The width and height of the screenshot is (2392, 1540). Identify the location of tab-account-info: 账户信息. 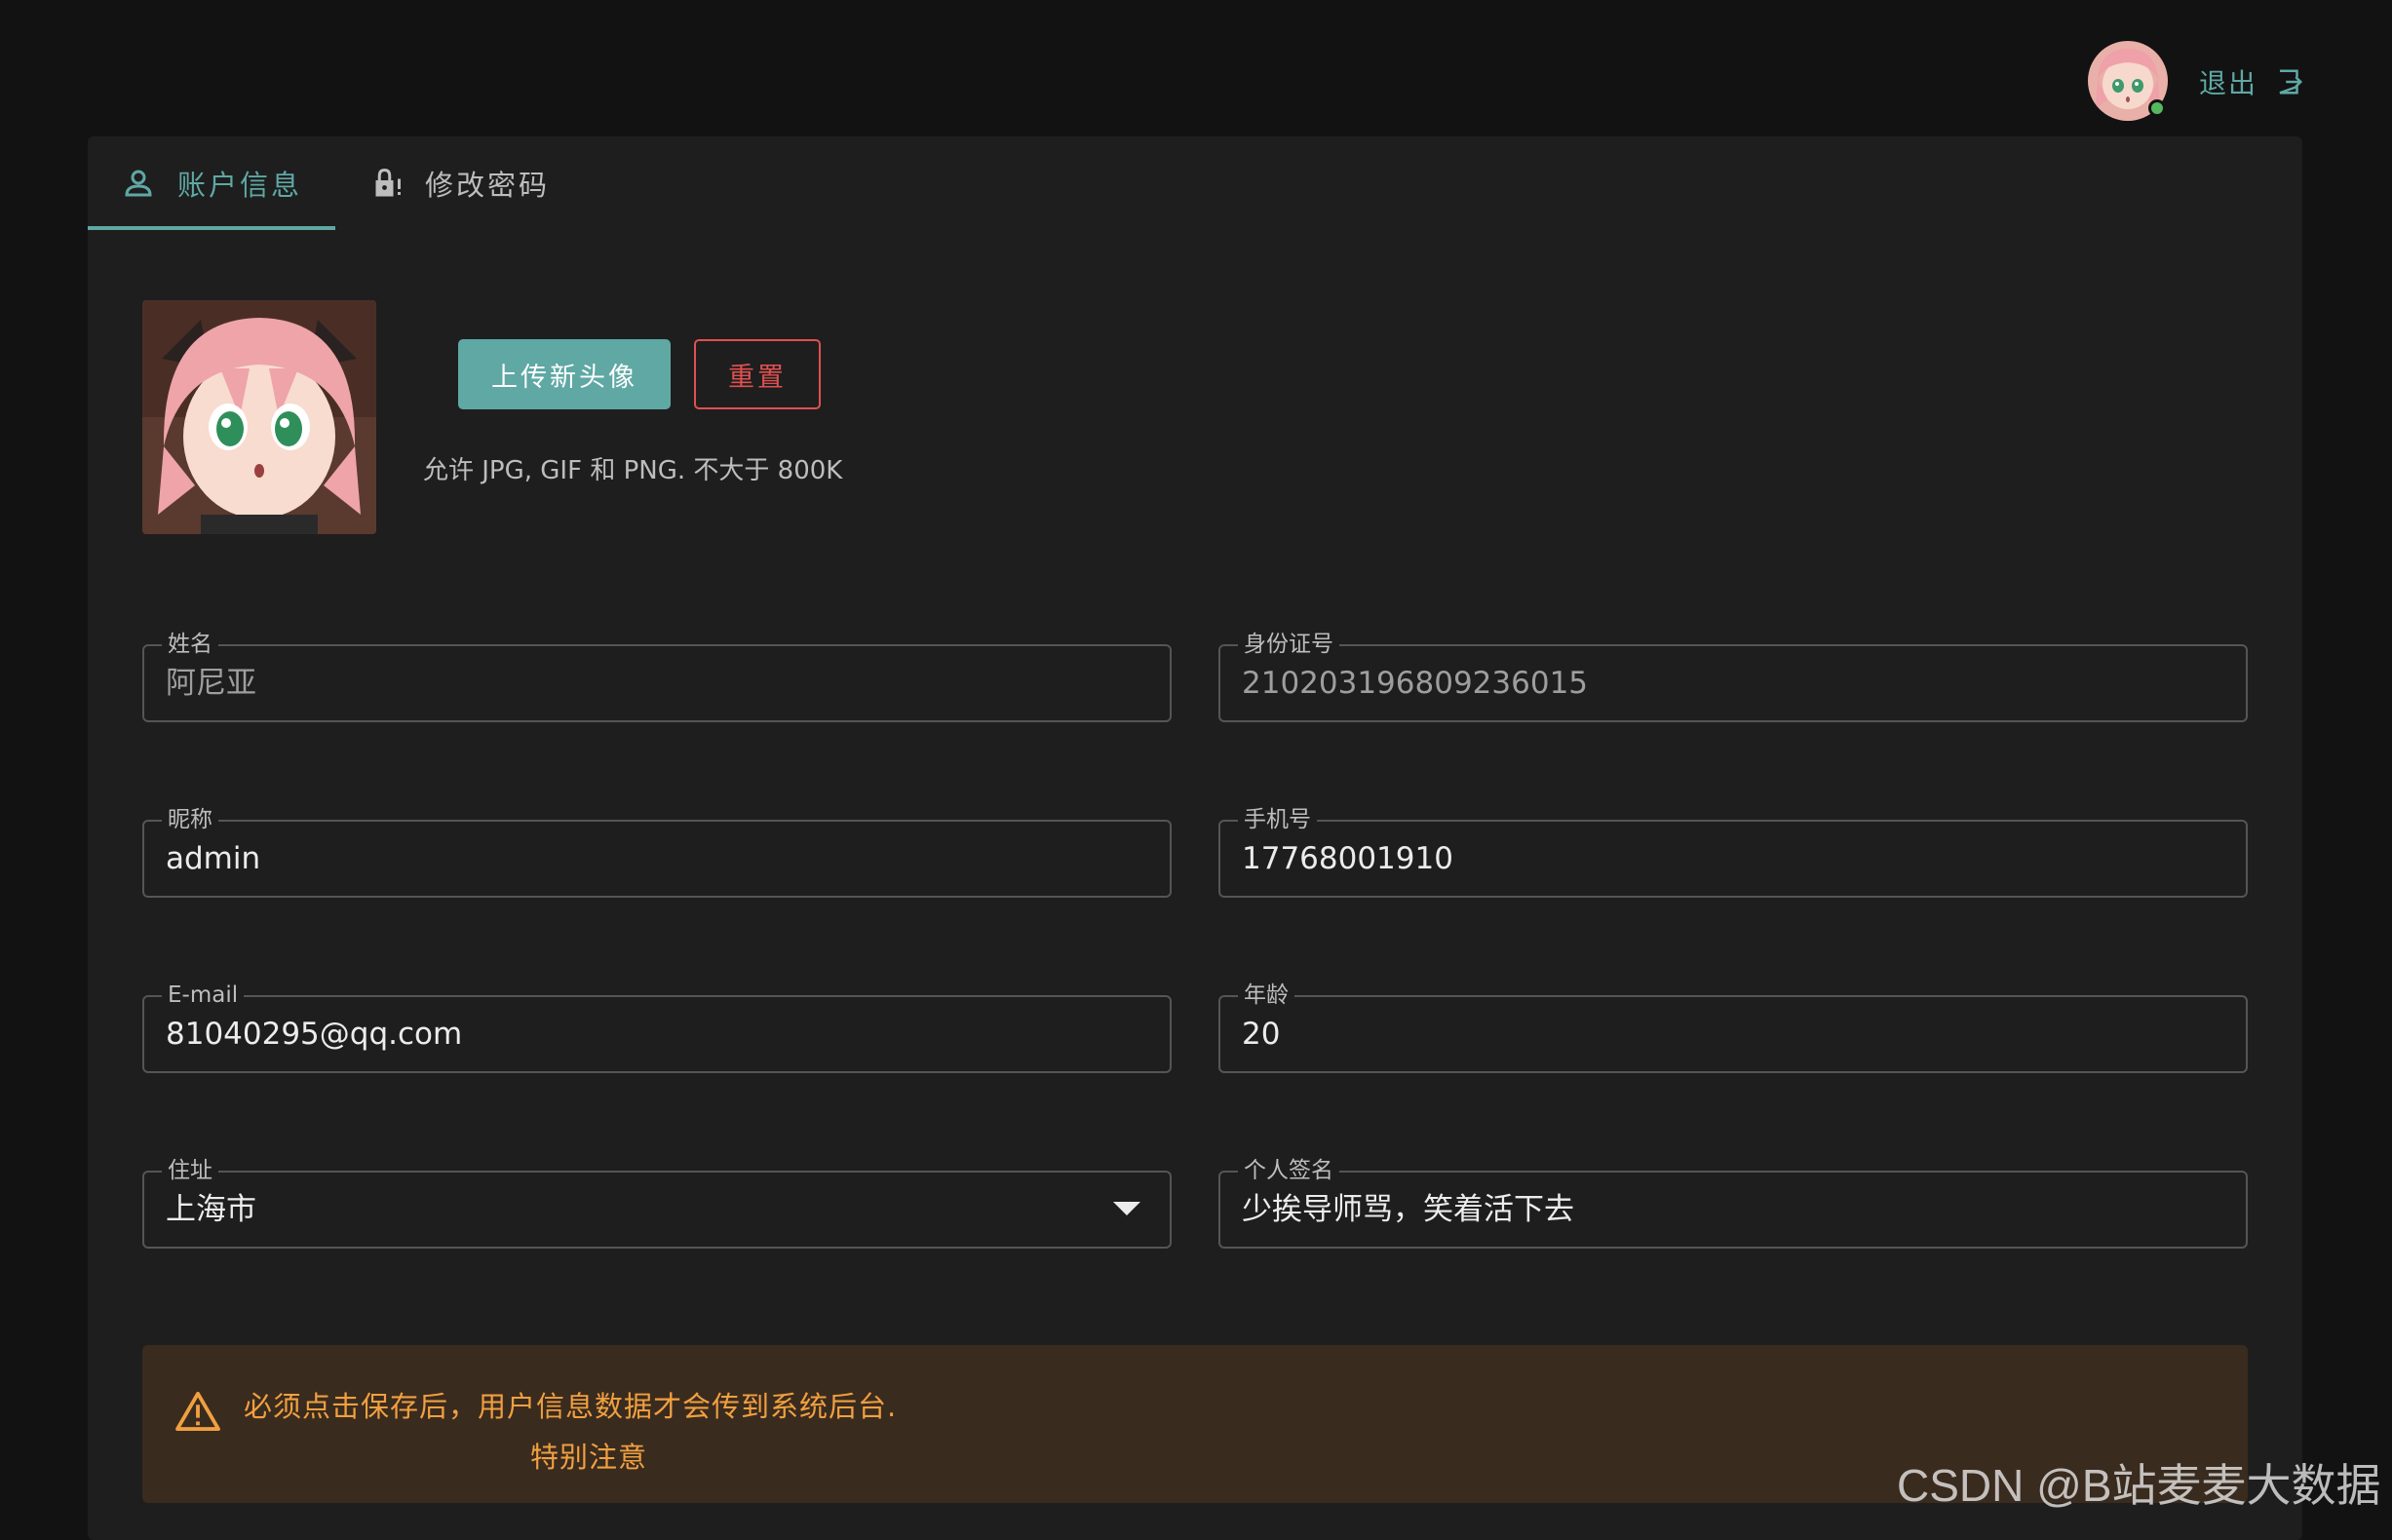
(212, 183).